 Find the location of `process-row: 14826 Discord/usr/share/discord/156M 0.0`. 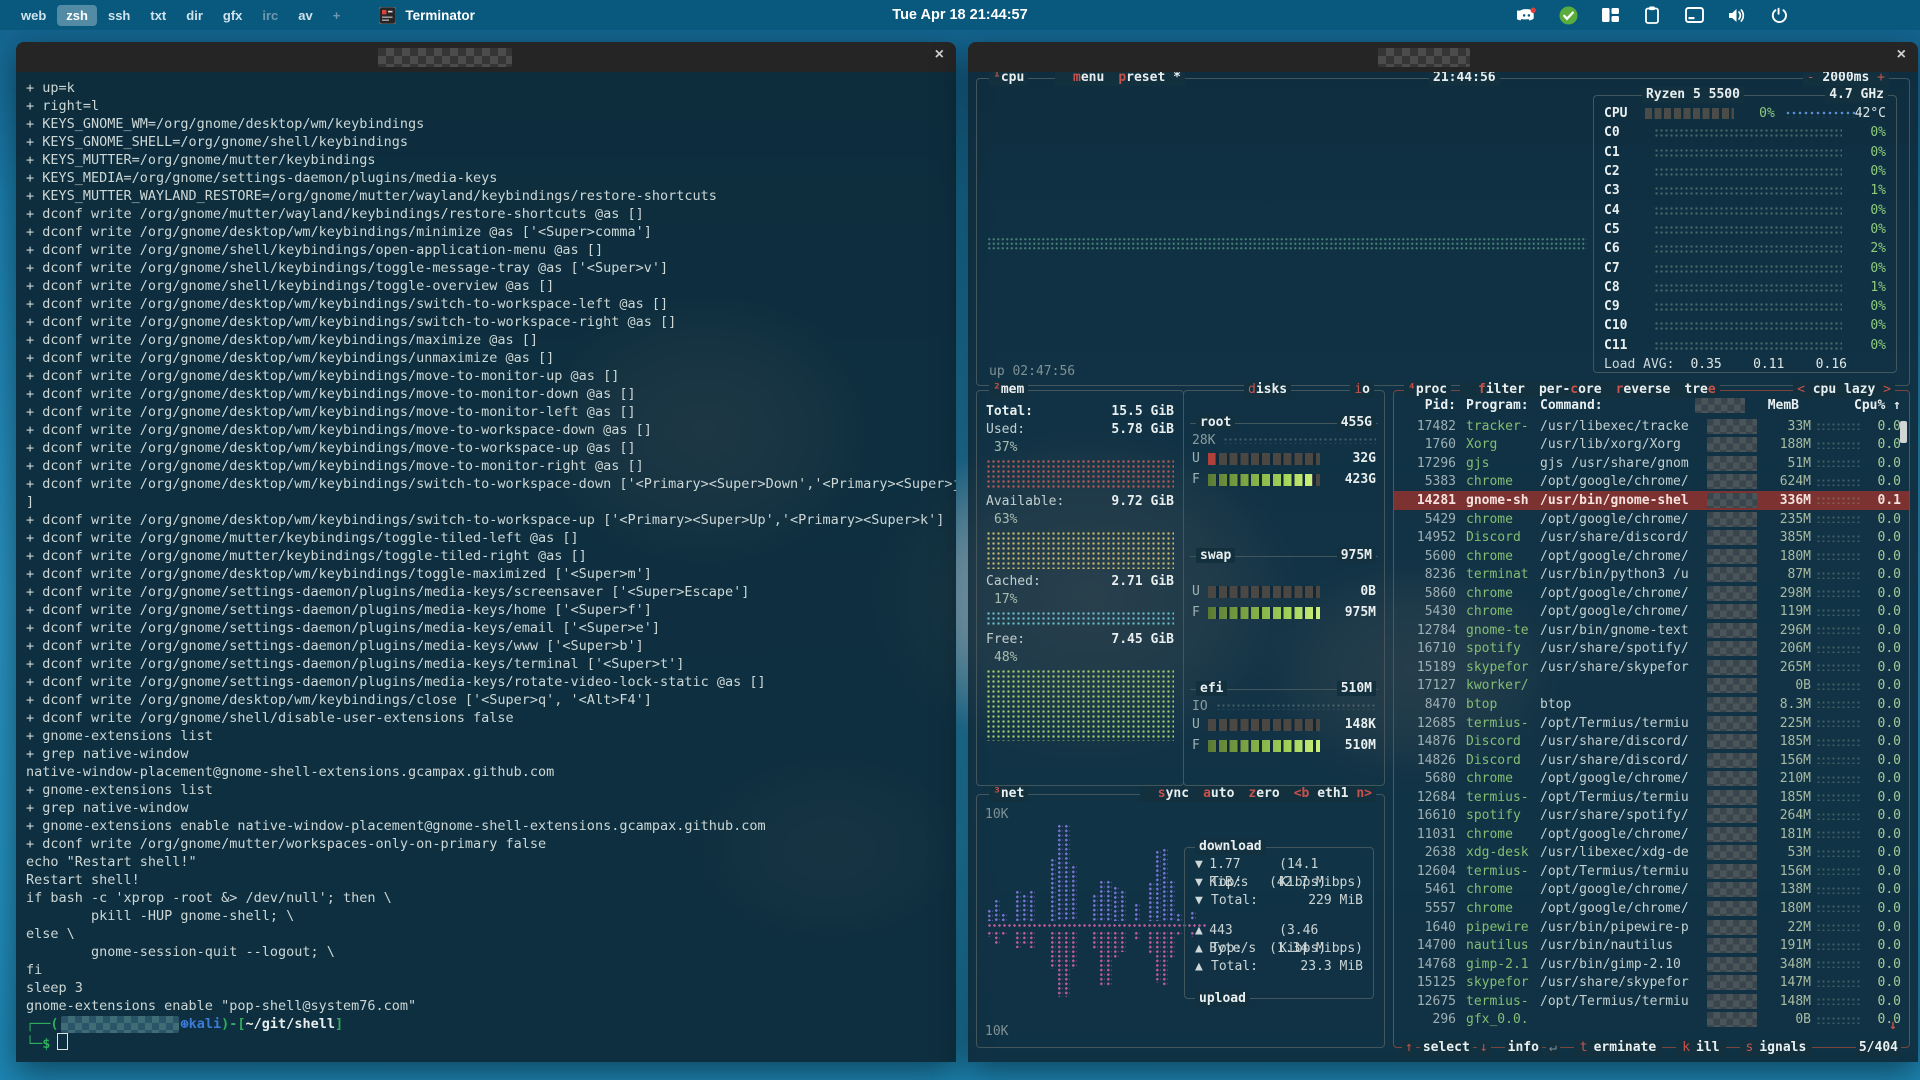

process-row: 14826 Discord/usr/share/discord/156M 0.0 is located at coordinates (1651, 760).